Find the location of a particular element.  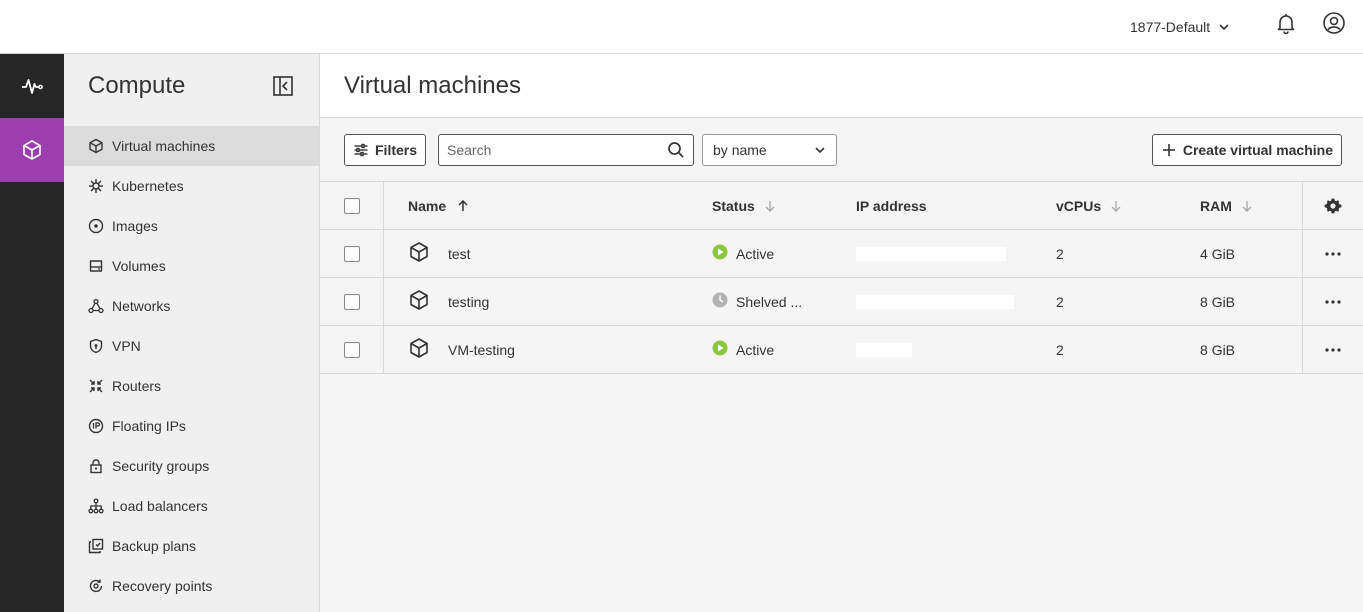

vm-name: test is located at coordinates (459, 254).